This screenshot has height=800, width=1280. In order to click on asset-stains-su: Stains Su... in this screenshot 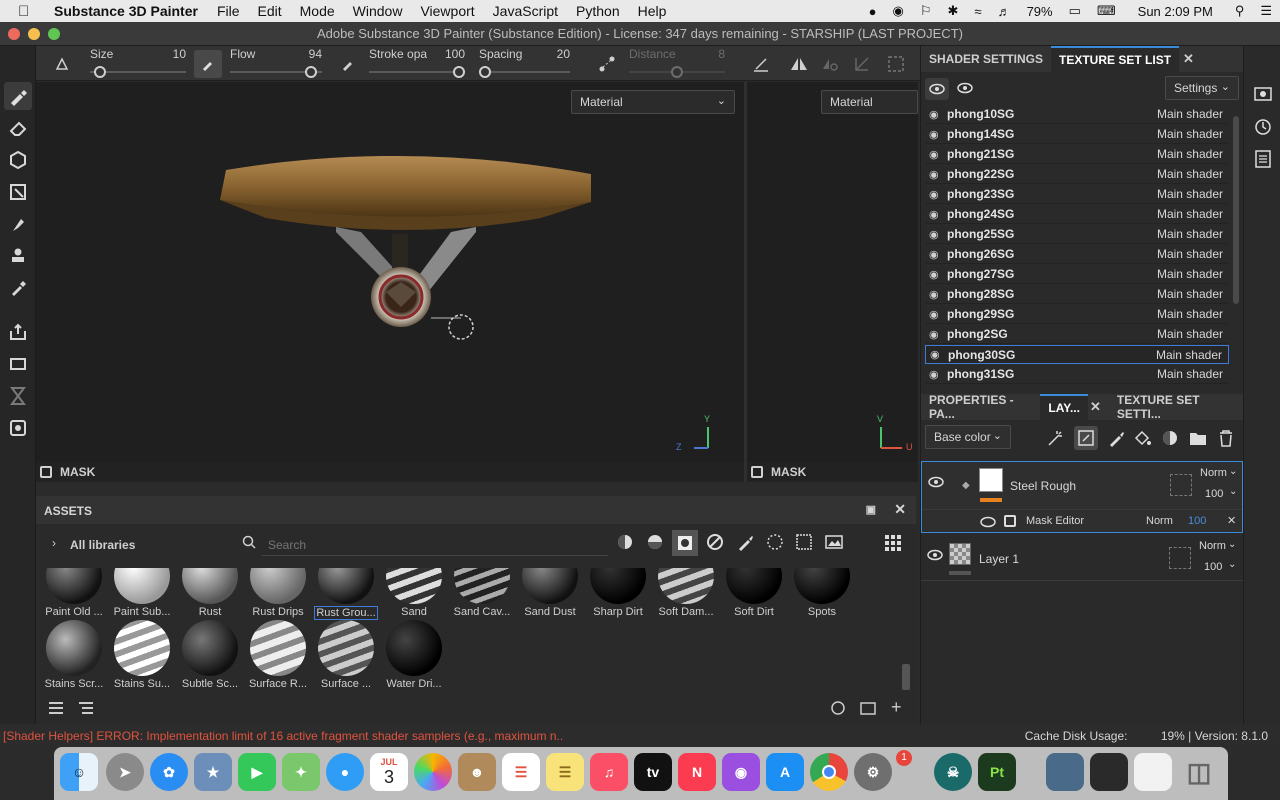, I will do `click(142, 655)`.